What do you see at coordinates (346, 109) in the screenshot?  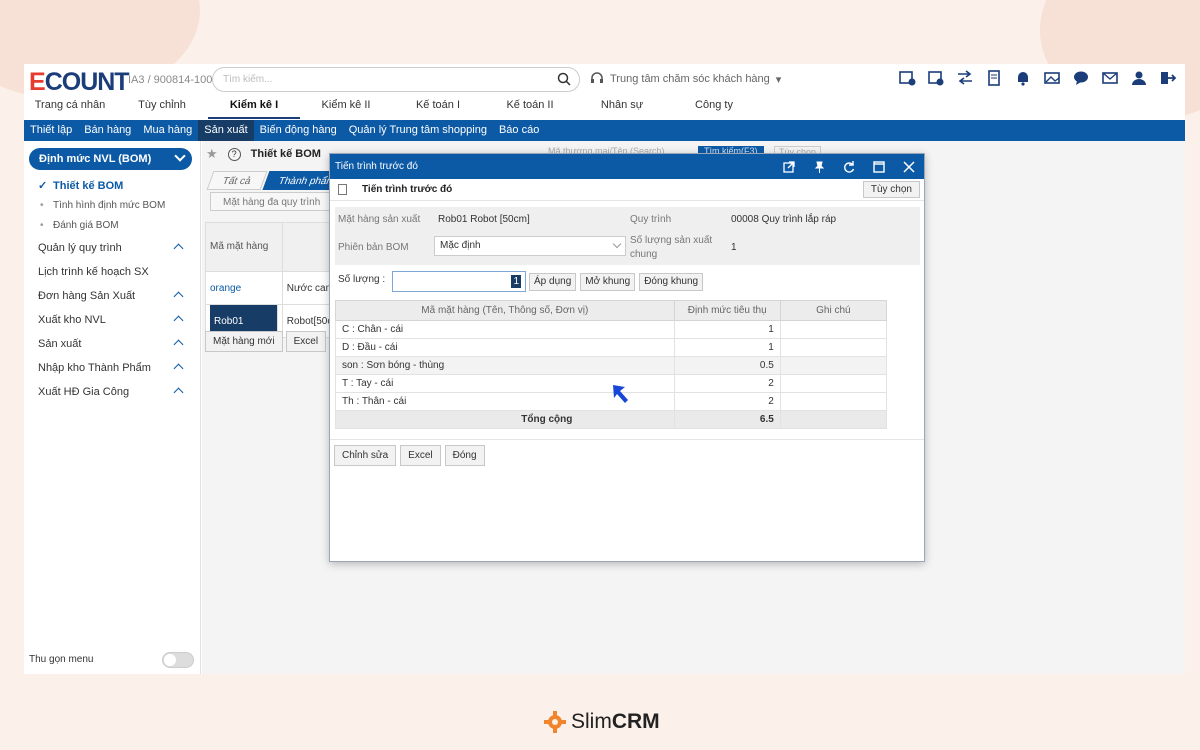 I see `top-nav-item: Kiểm kê II` at bounding box center [346, 109].